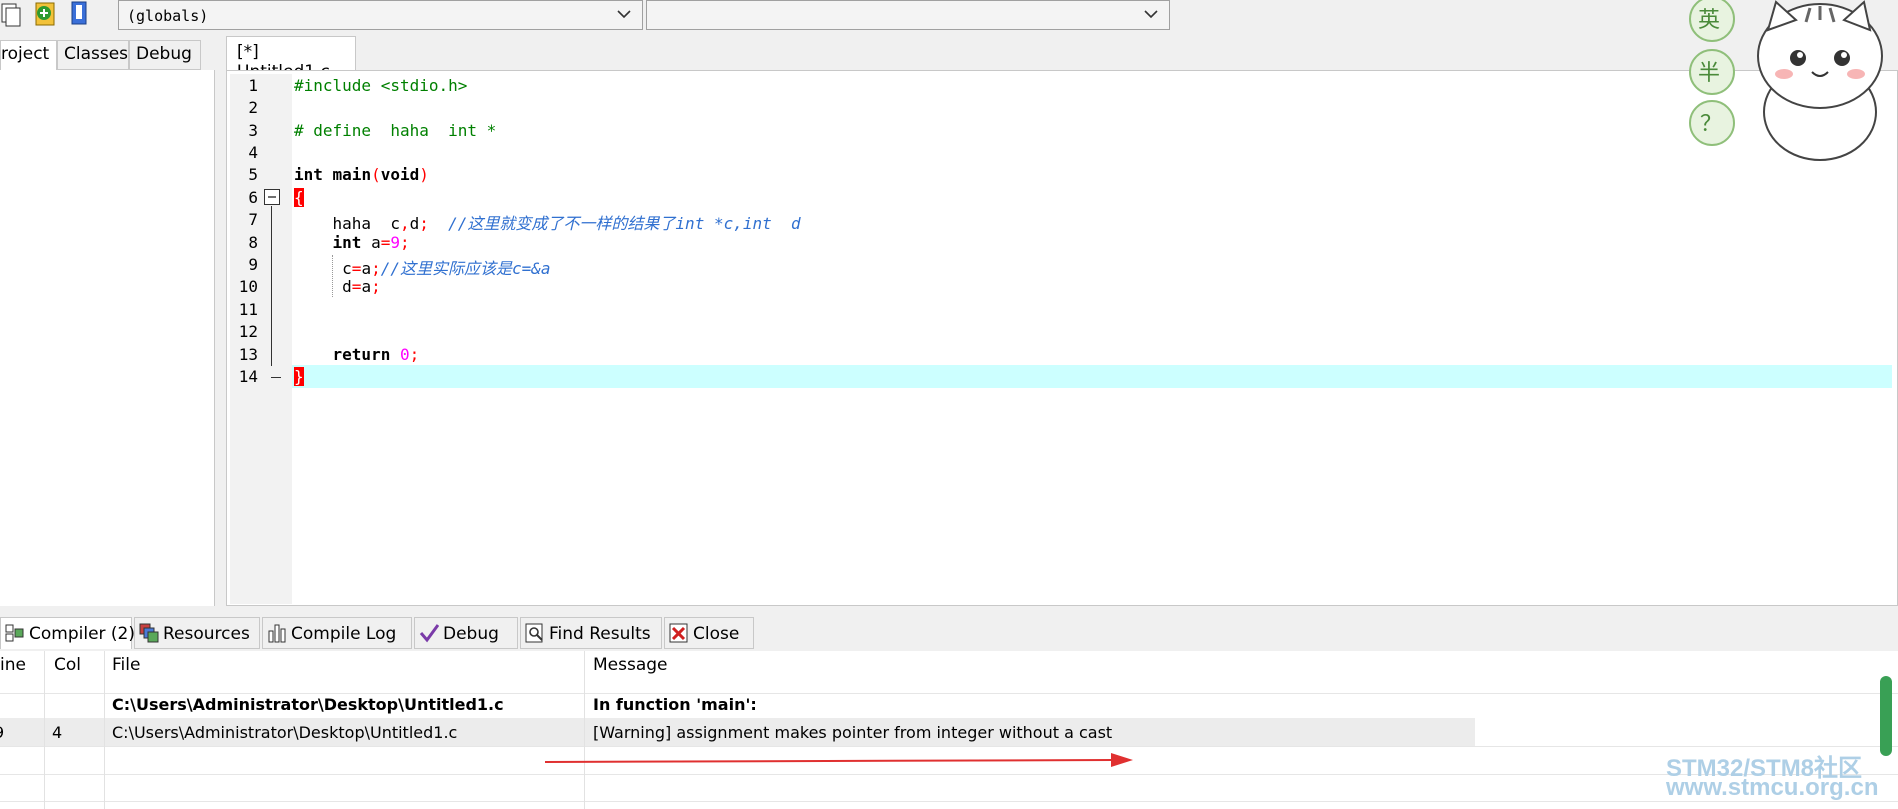  Describe the element at coordinates (107, 338) in the screenshot. I see `project-browser` at that location.